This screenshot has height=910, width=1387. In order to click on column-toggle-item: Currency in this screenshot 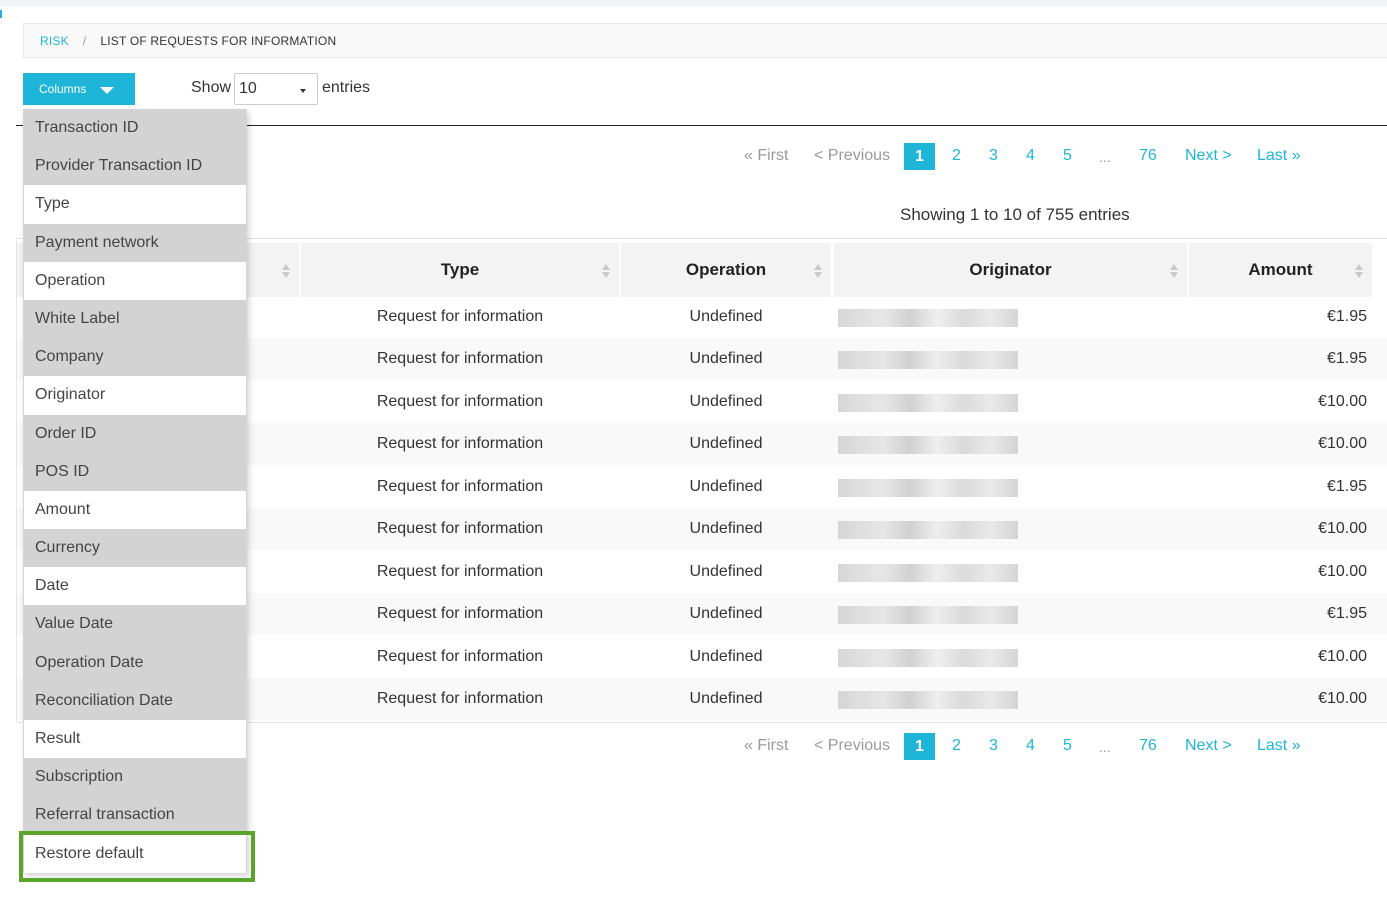, I will do `click(135, 548)`.